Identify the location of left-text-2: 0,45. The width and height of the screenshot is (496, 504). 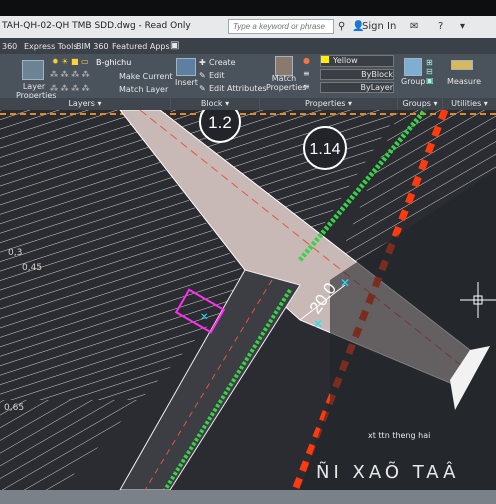
(32, 268).